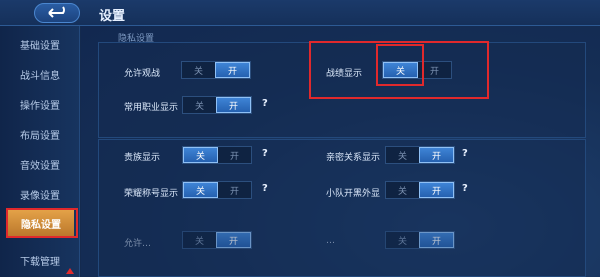 This screenshot has height=277, width=600. Describe the element at coordinates (40, 44) in the screenshot. I see `sidebar-item-basic: 基础设置` at that location.